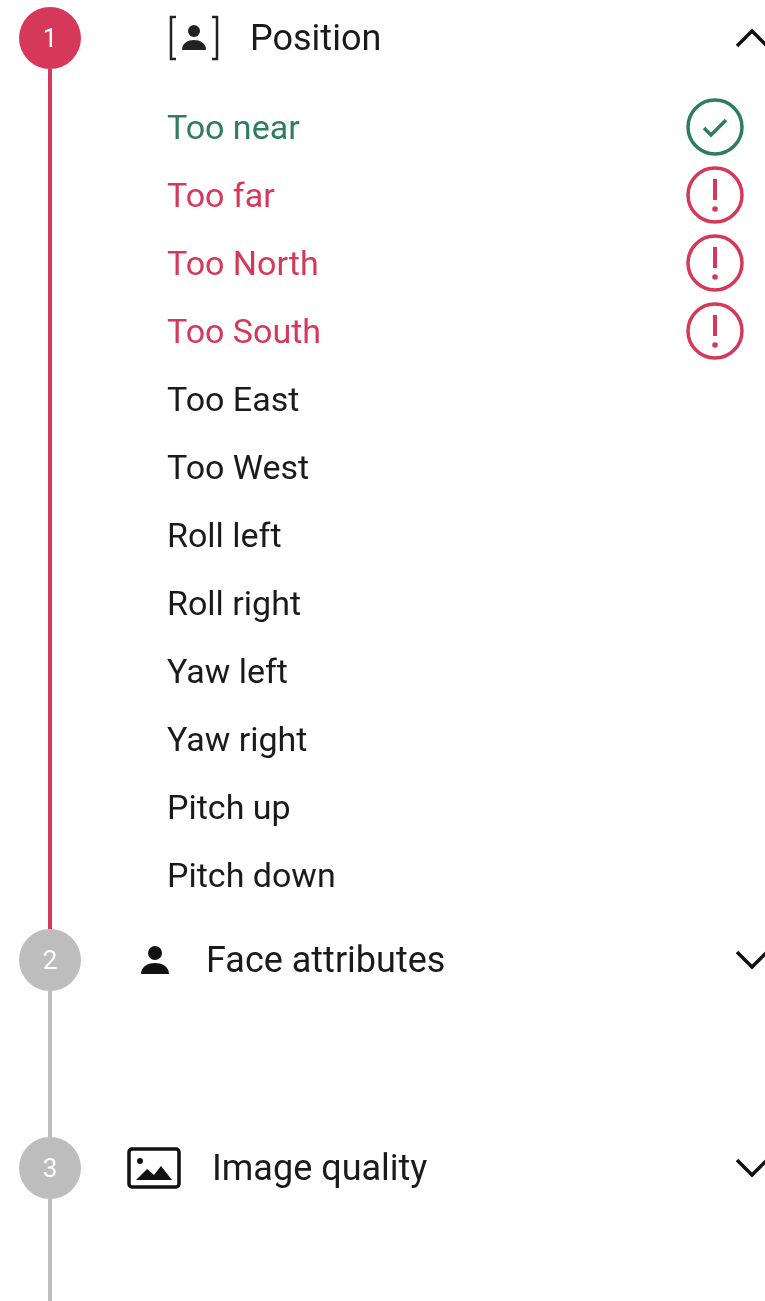 Image resolution: width=765 pixels, height=1301 pixels. I want to click on check-label: Roll right, so click(234, 603).